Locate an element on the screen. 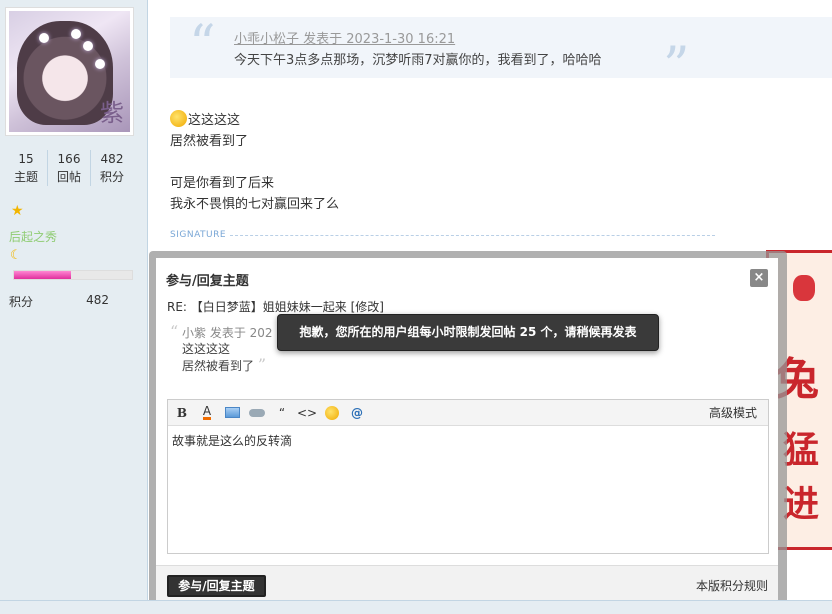 The height and width of the screenshot is (614, 832). rank-progress-fill is located at coordinates (42, 275).